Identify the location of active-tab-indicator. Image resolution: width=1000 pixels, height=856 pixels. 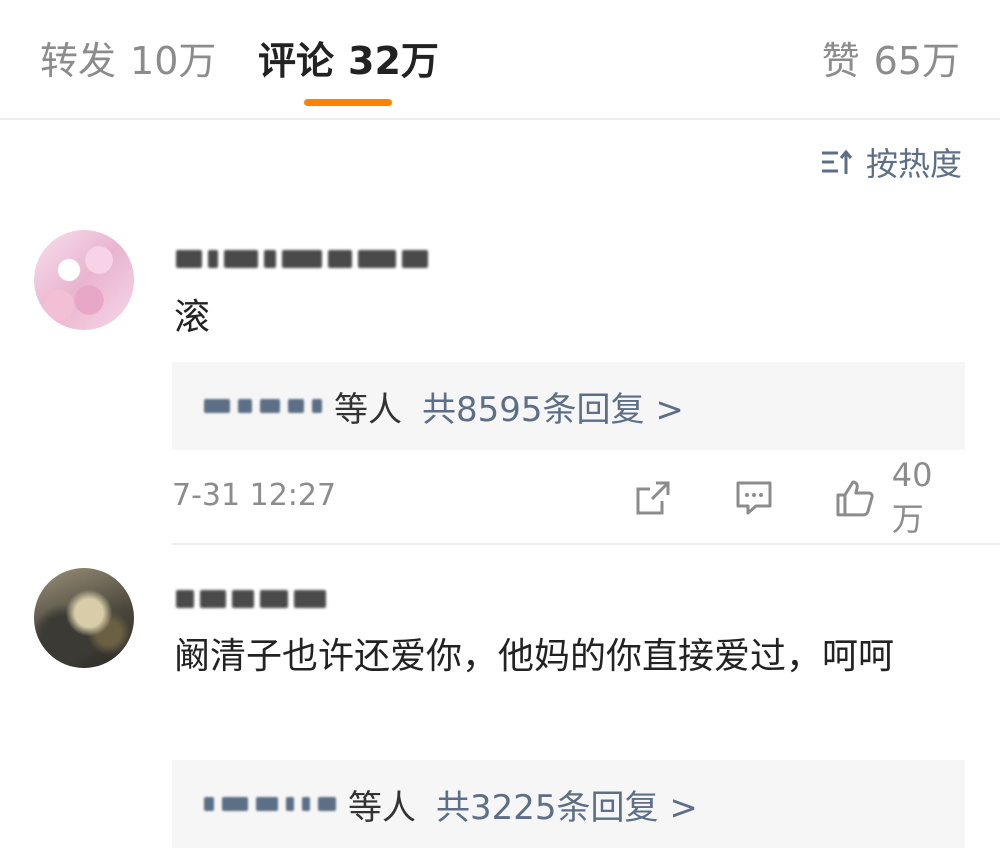
(348, 102).